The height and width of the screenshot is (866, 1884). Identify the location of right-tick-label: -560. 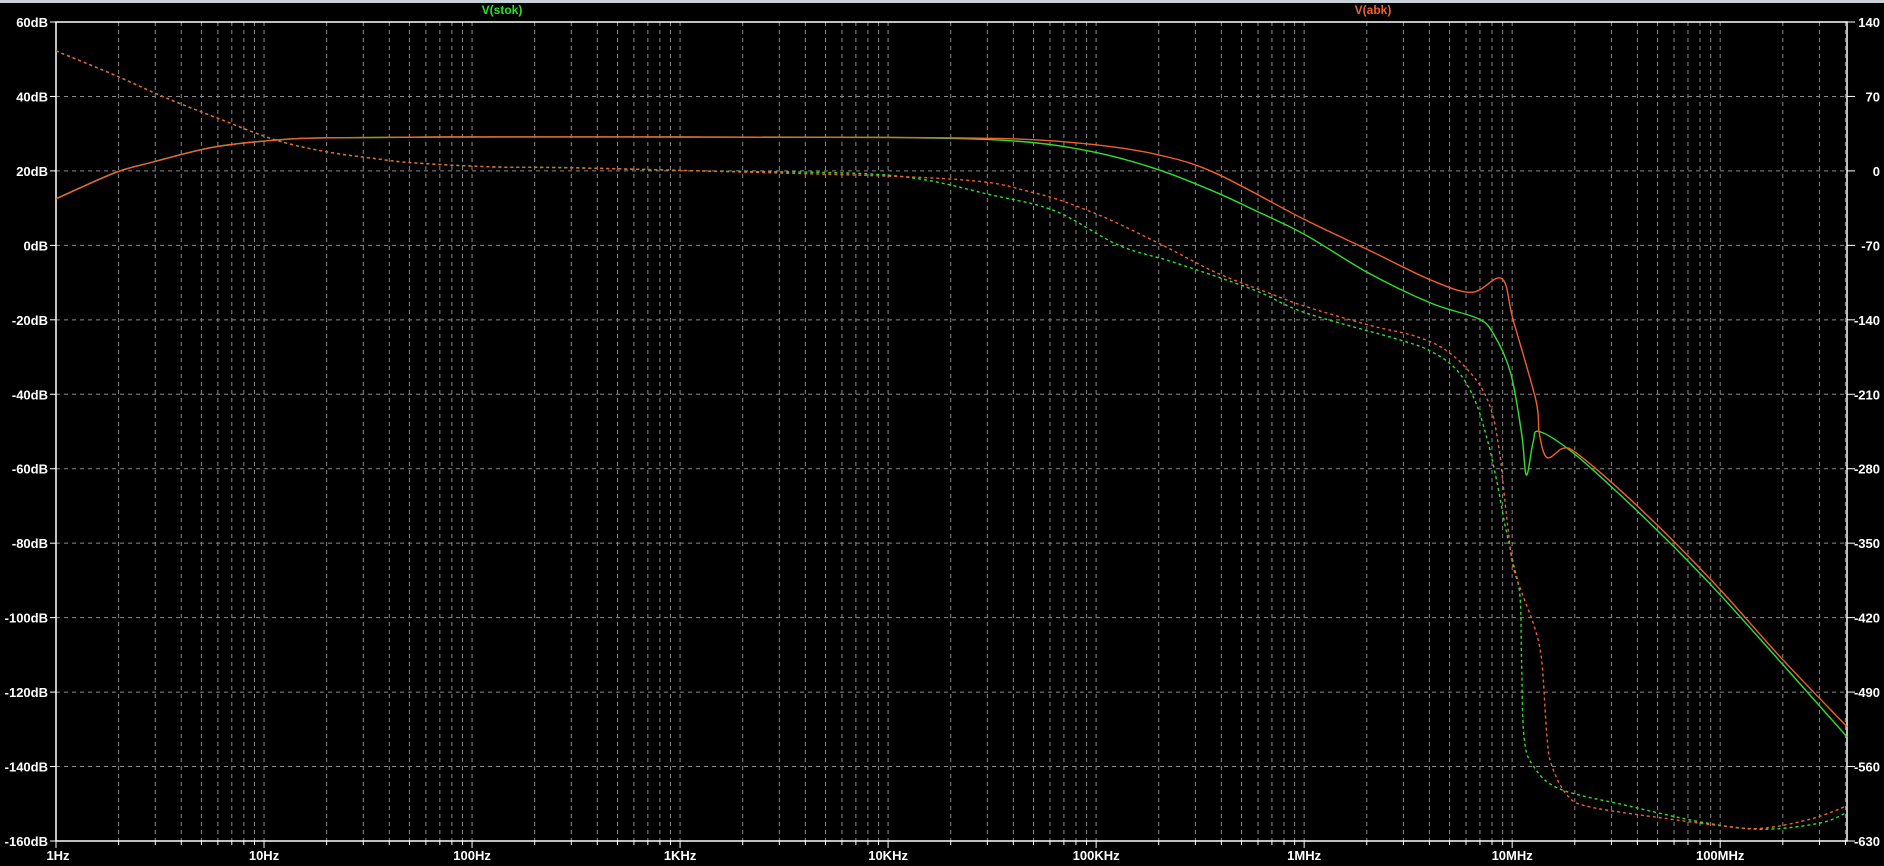
(1867, 767).